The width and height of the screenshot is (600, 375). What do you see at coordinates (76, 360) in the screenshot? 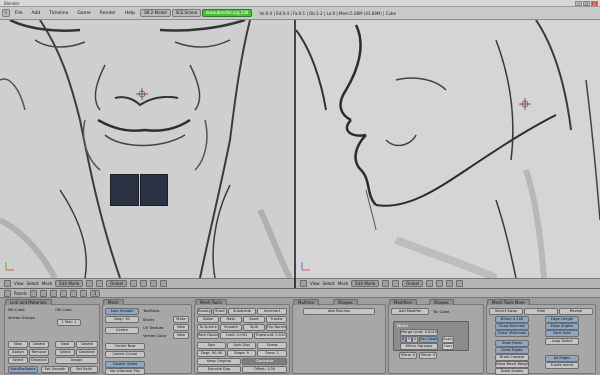
I see `material-assign-button: Assign` at bounding box center [76, 360].